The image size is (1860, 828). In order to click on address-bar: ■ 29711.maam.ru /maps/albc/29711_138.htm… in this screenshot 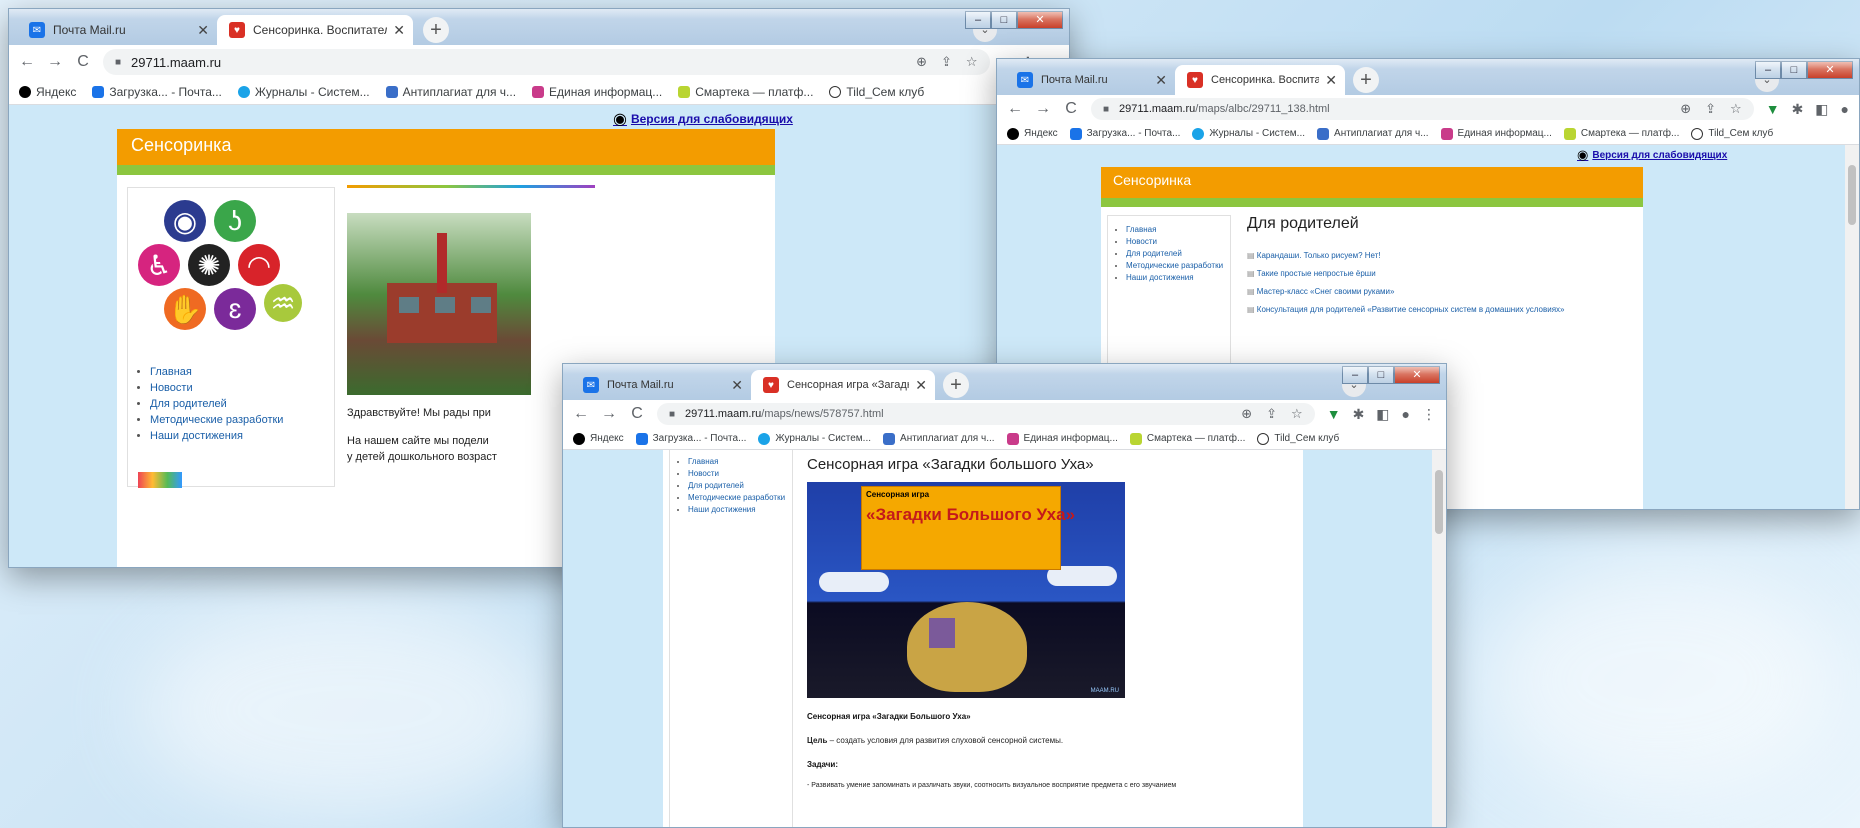, I will do `click(1422, 109)`.